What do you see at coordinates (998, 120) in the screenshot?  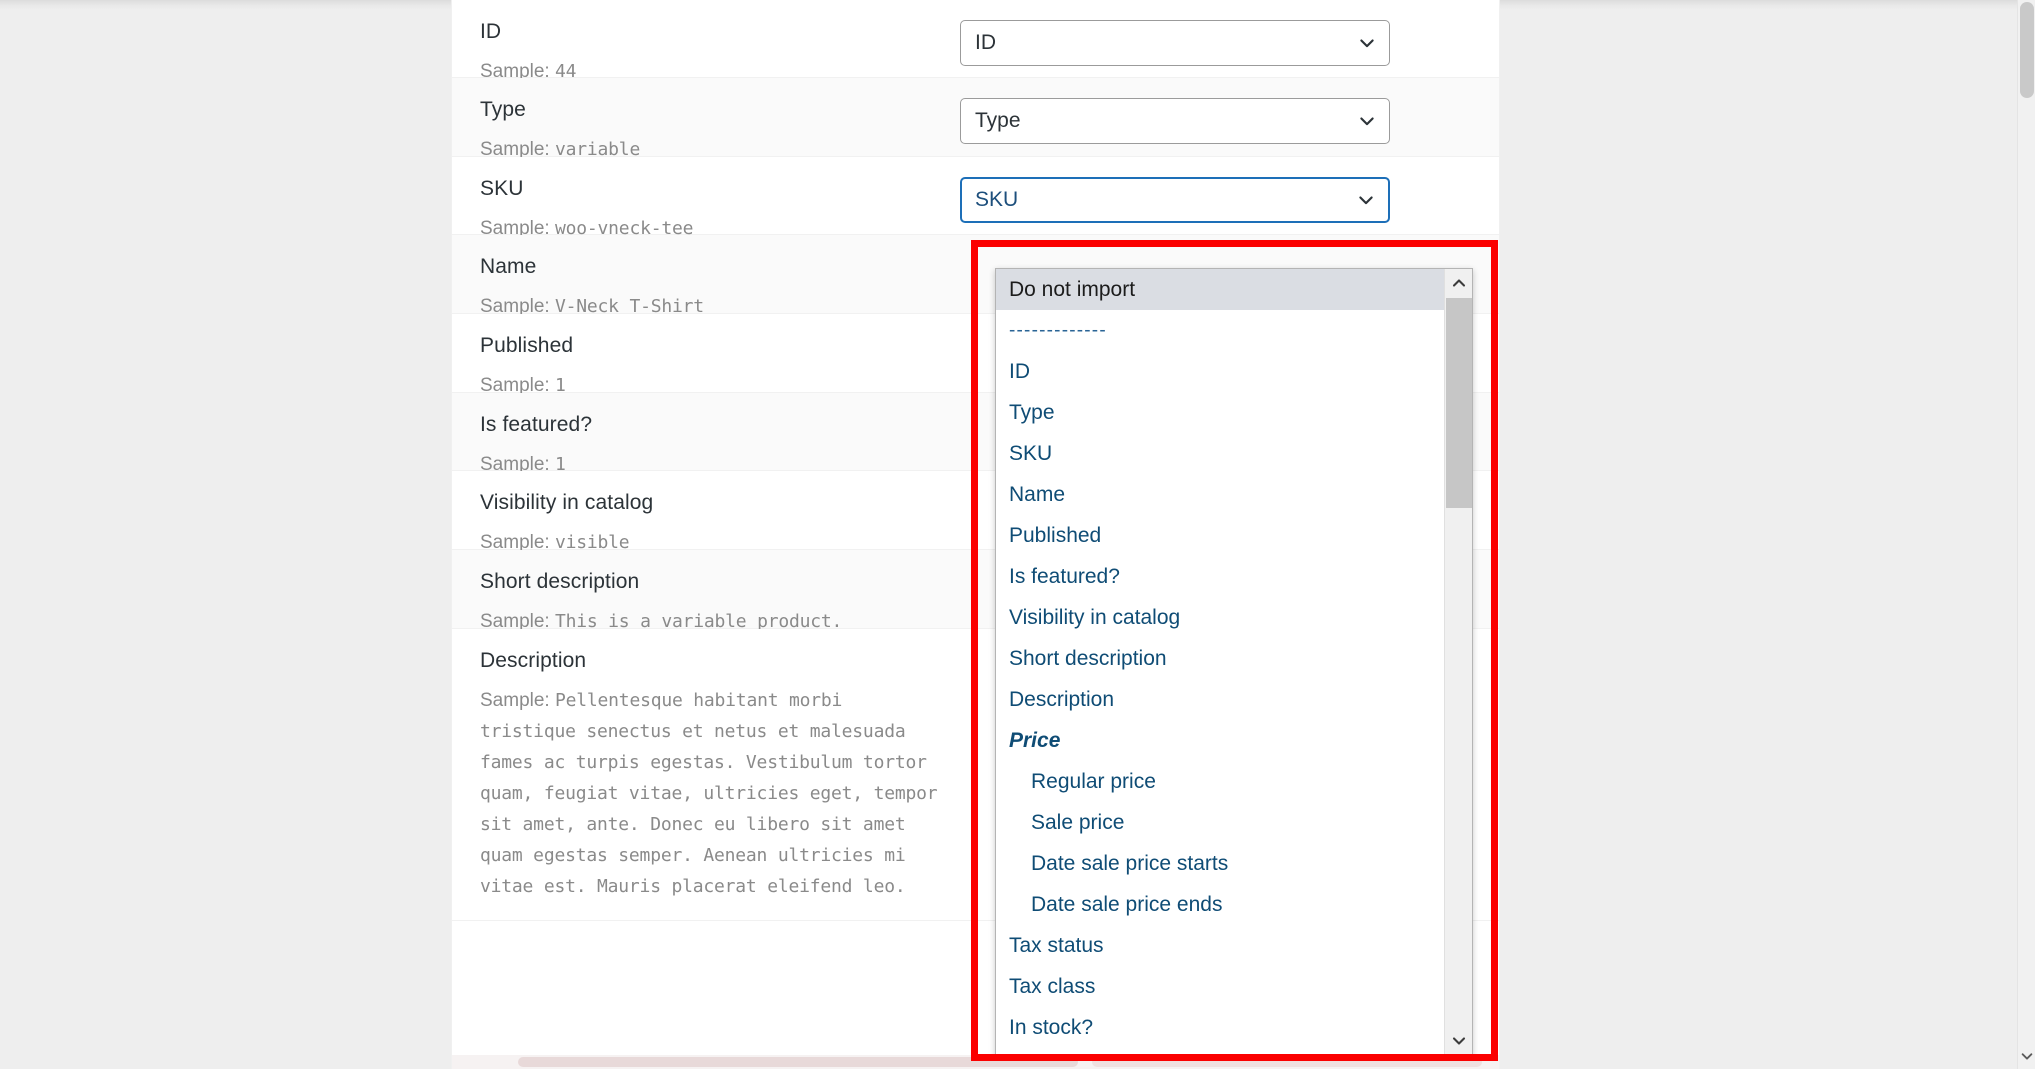 I see `mapping-select-value: Type` at bounding box center [998, 120].